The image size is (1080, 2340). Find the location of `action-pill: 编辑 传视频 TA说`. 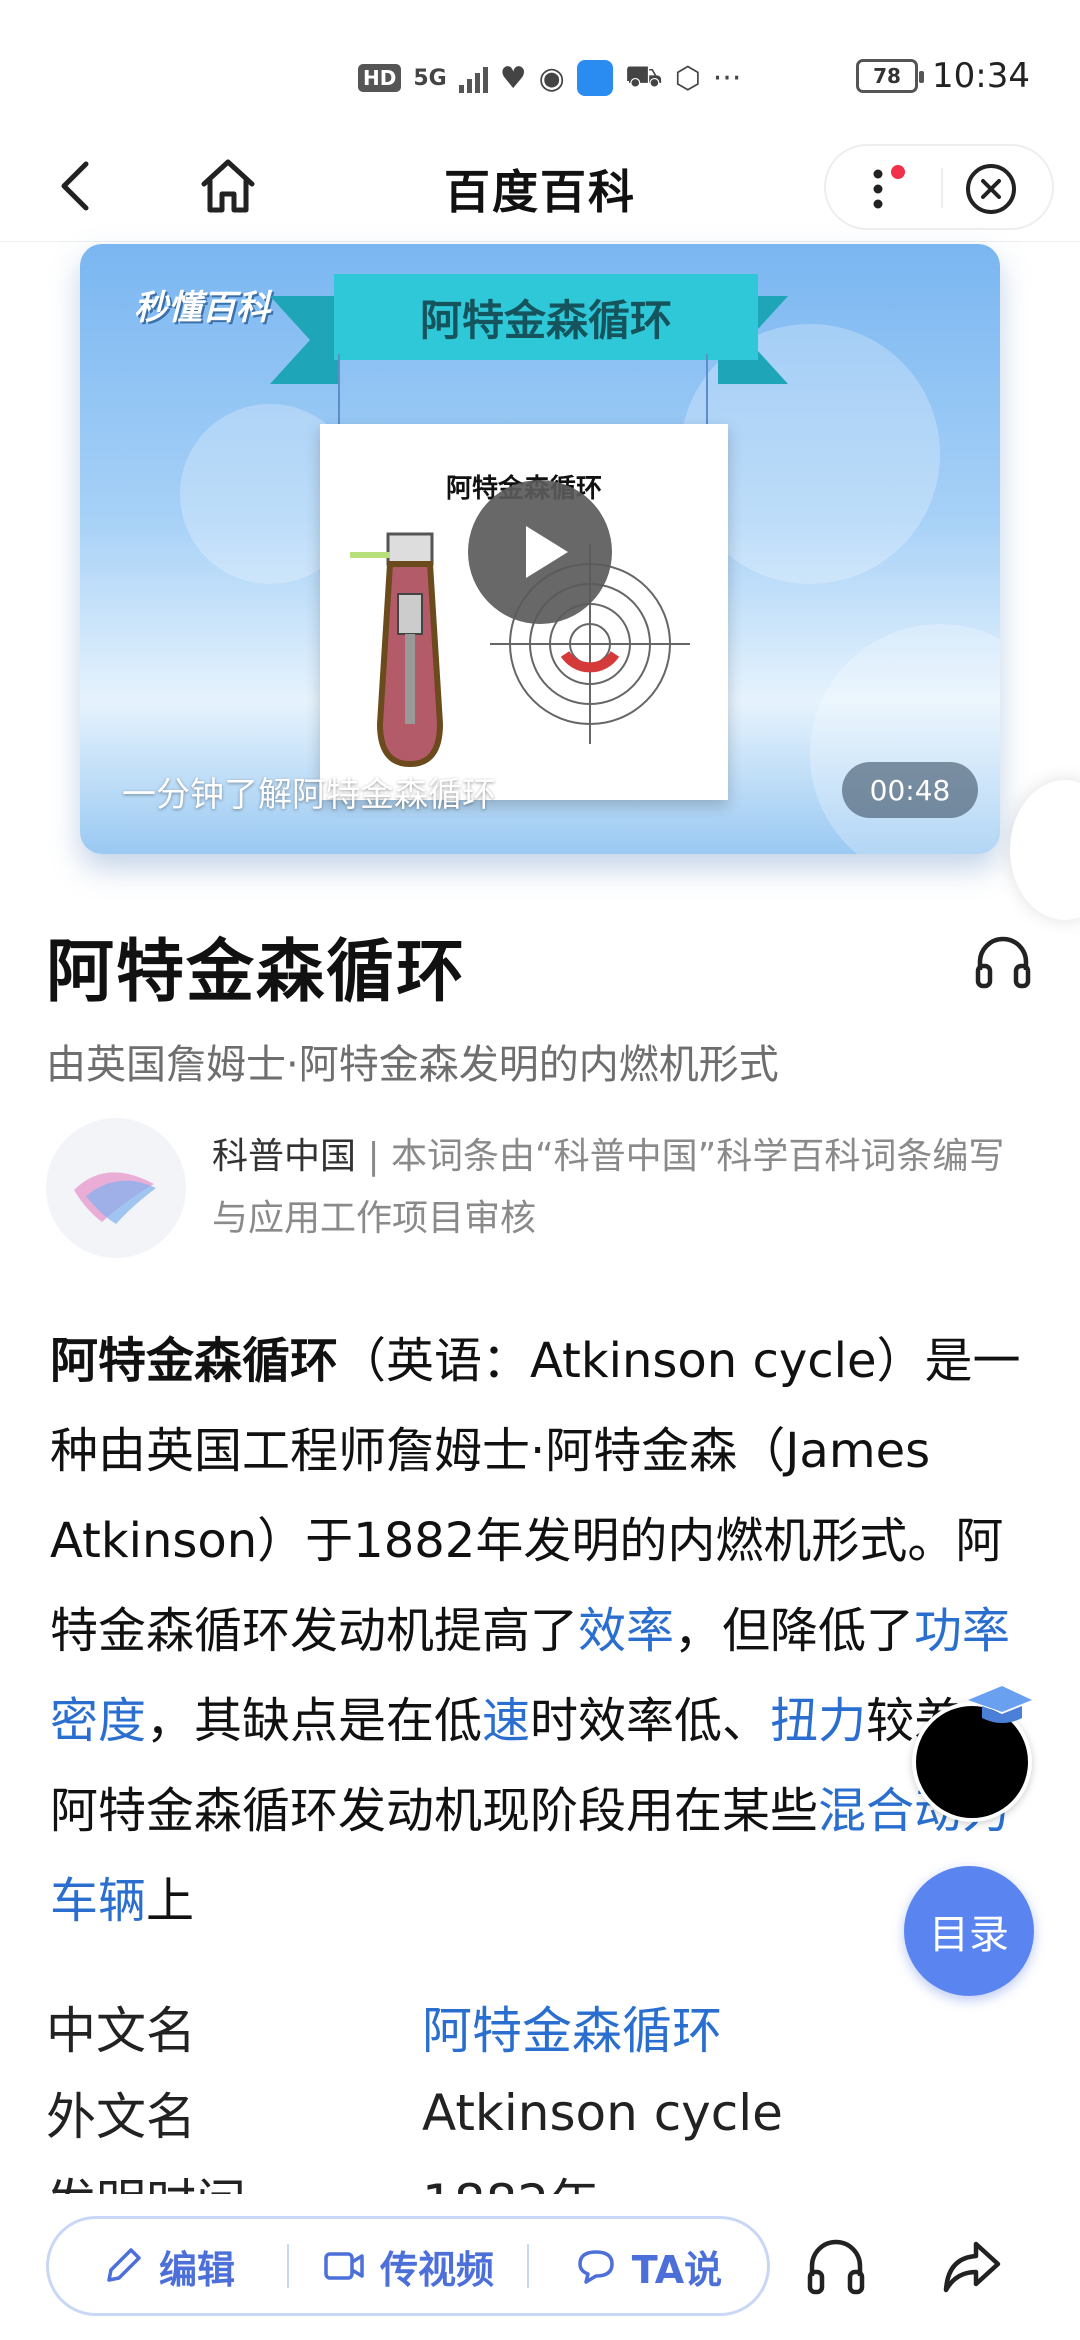

action-pill: 编辑 传视频 TA说 is located at coordinates (408, 2266).